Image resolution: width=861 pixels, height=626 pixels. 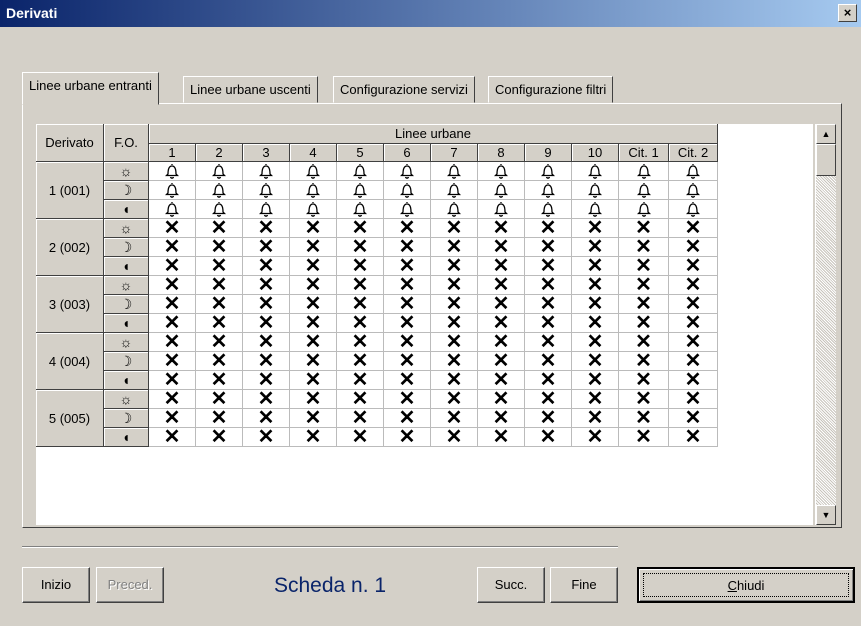 What do you see at coordinates (746, 585) in the screenshot?
I see `chiudi-button: Chiudi` at bounding box center [746, 585].